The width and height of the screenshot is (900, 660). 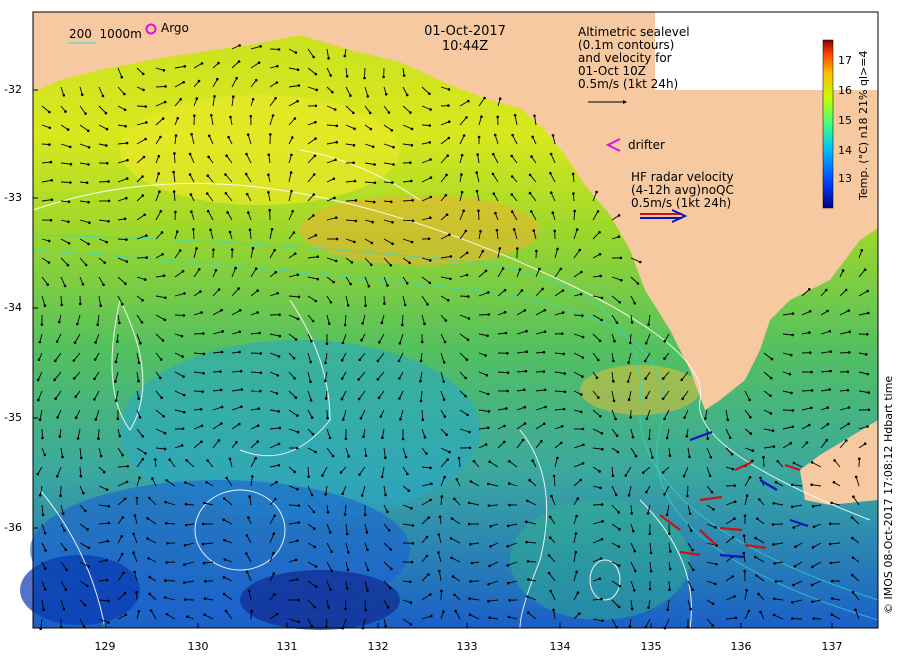 I want to click on x-tick-label: 136, so click(x=741, y=646).